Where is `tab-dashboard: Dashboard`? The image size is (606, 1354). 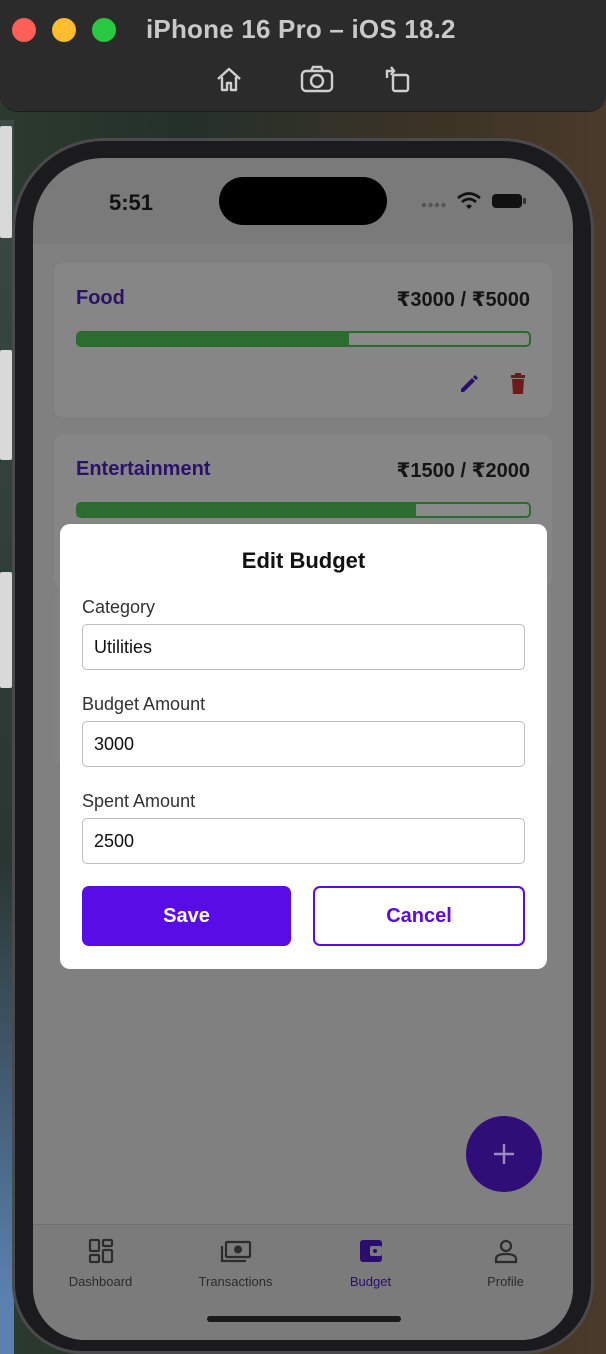
tab-dashboard: Dashboard is located at coordinates (100, 1282).